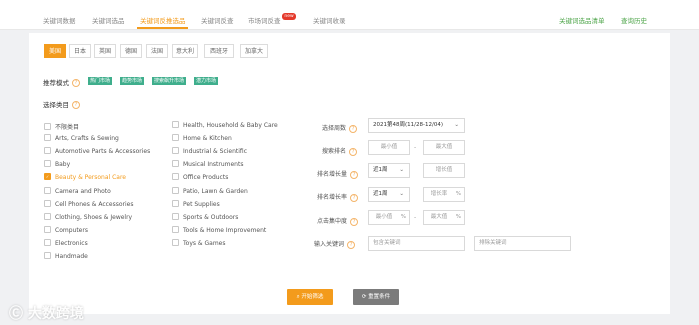 The width and height of the screenshot is (699, 325). Describe the element at coordinates (66, 229) in the screenshot. I see `category-option: Computers` at that location.